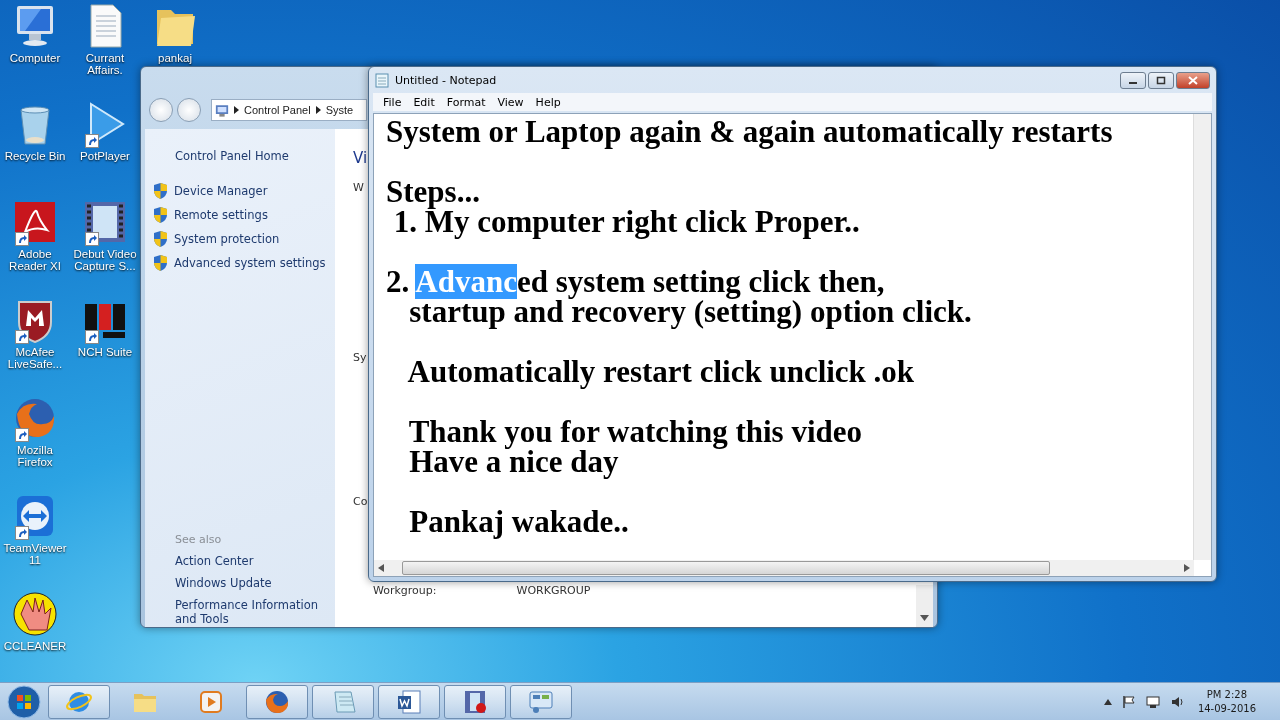 The height and width of the screenshot is (720, 1280). Describe the element at coordinates (1128, 701) in the screenshot. I see `flag-icon` at that location.